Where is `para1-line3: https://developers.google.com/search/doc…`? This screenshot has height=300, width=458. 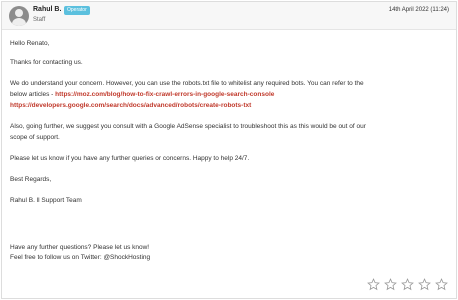 para1-line3: https://developers.google.com/search/doc… is located at coordinates (229, 106).